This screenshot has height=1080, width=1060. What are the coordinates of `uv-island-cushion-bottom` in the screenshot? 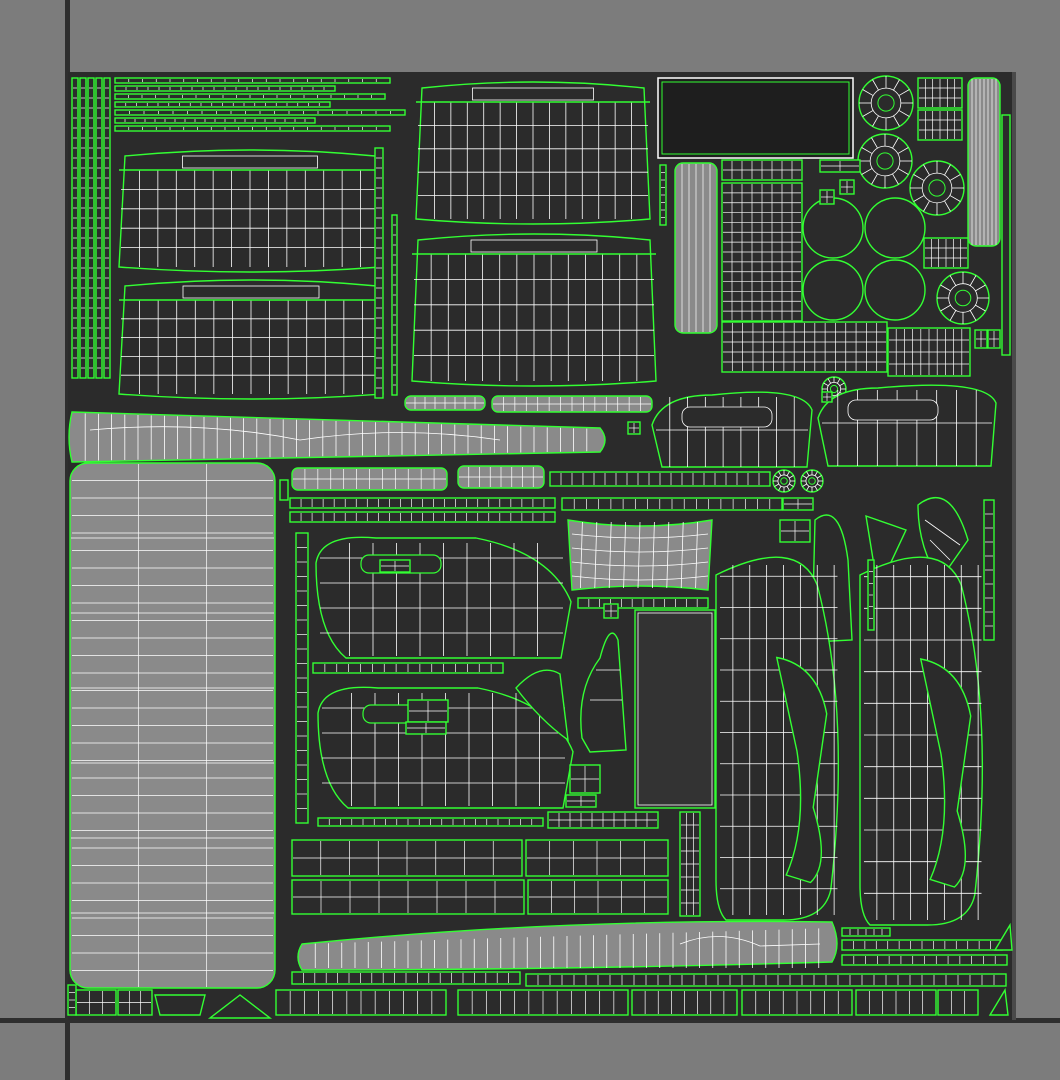 It's located at (567, 945).